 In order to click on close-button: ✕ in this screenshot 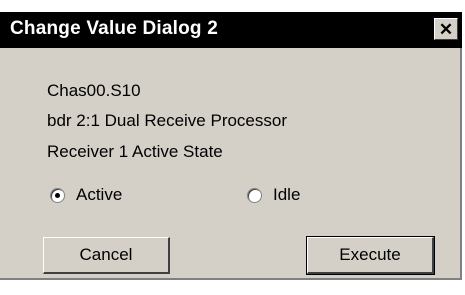, I will do `click(446, 29)`.